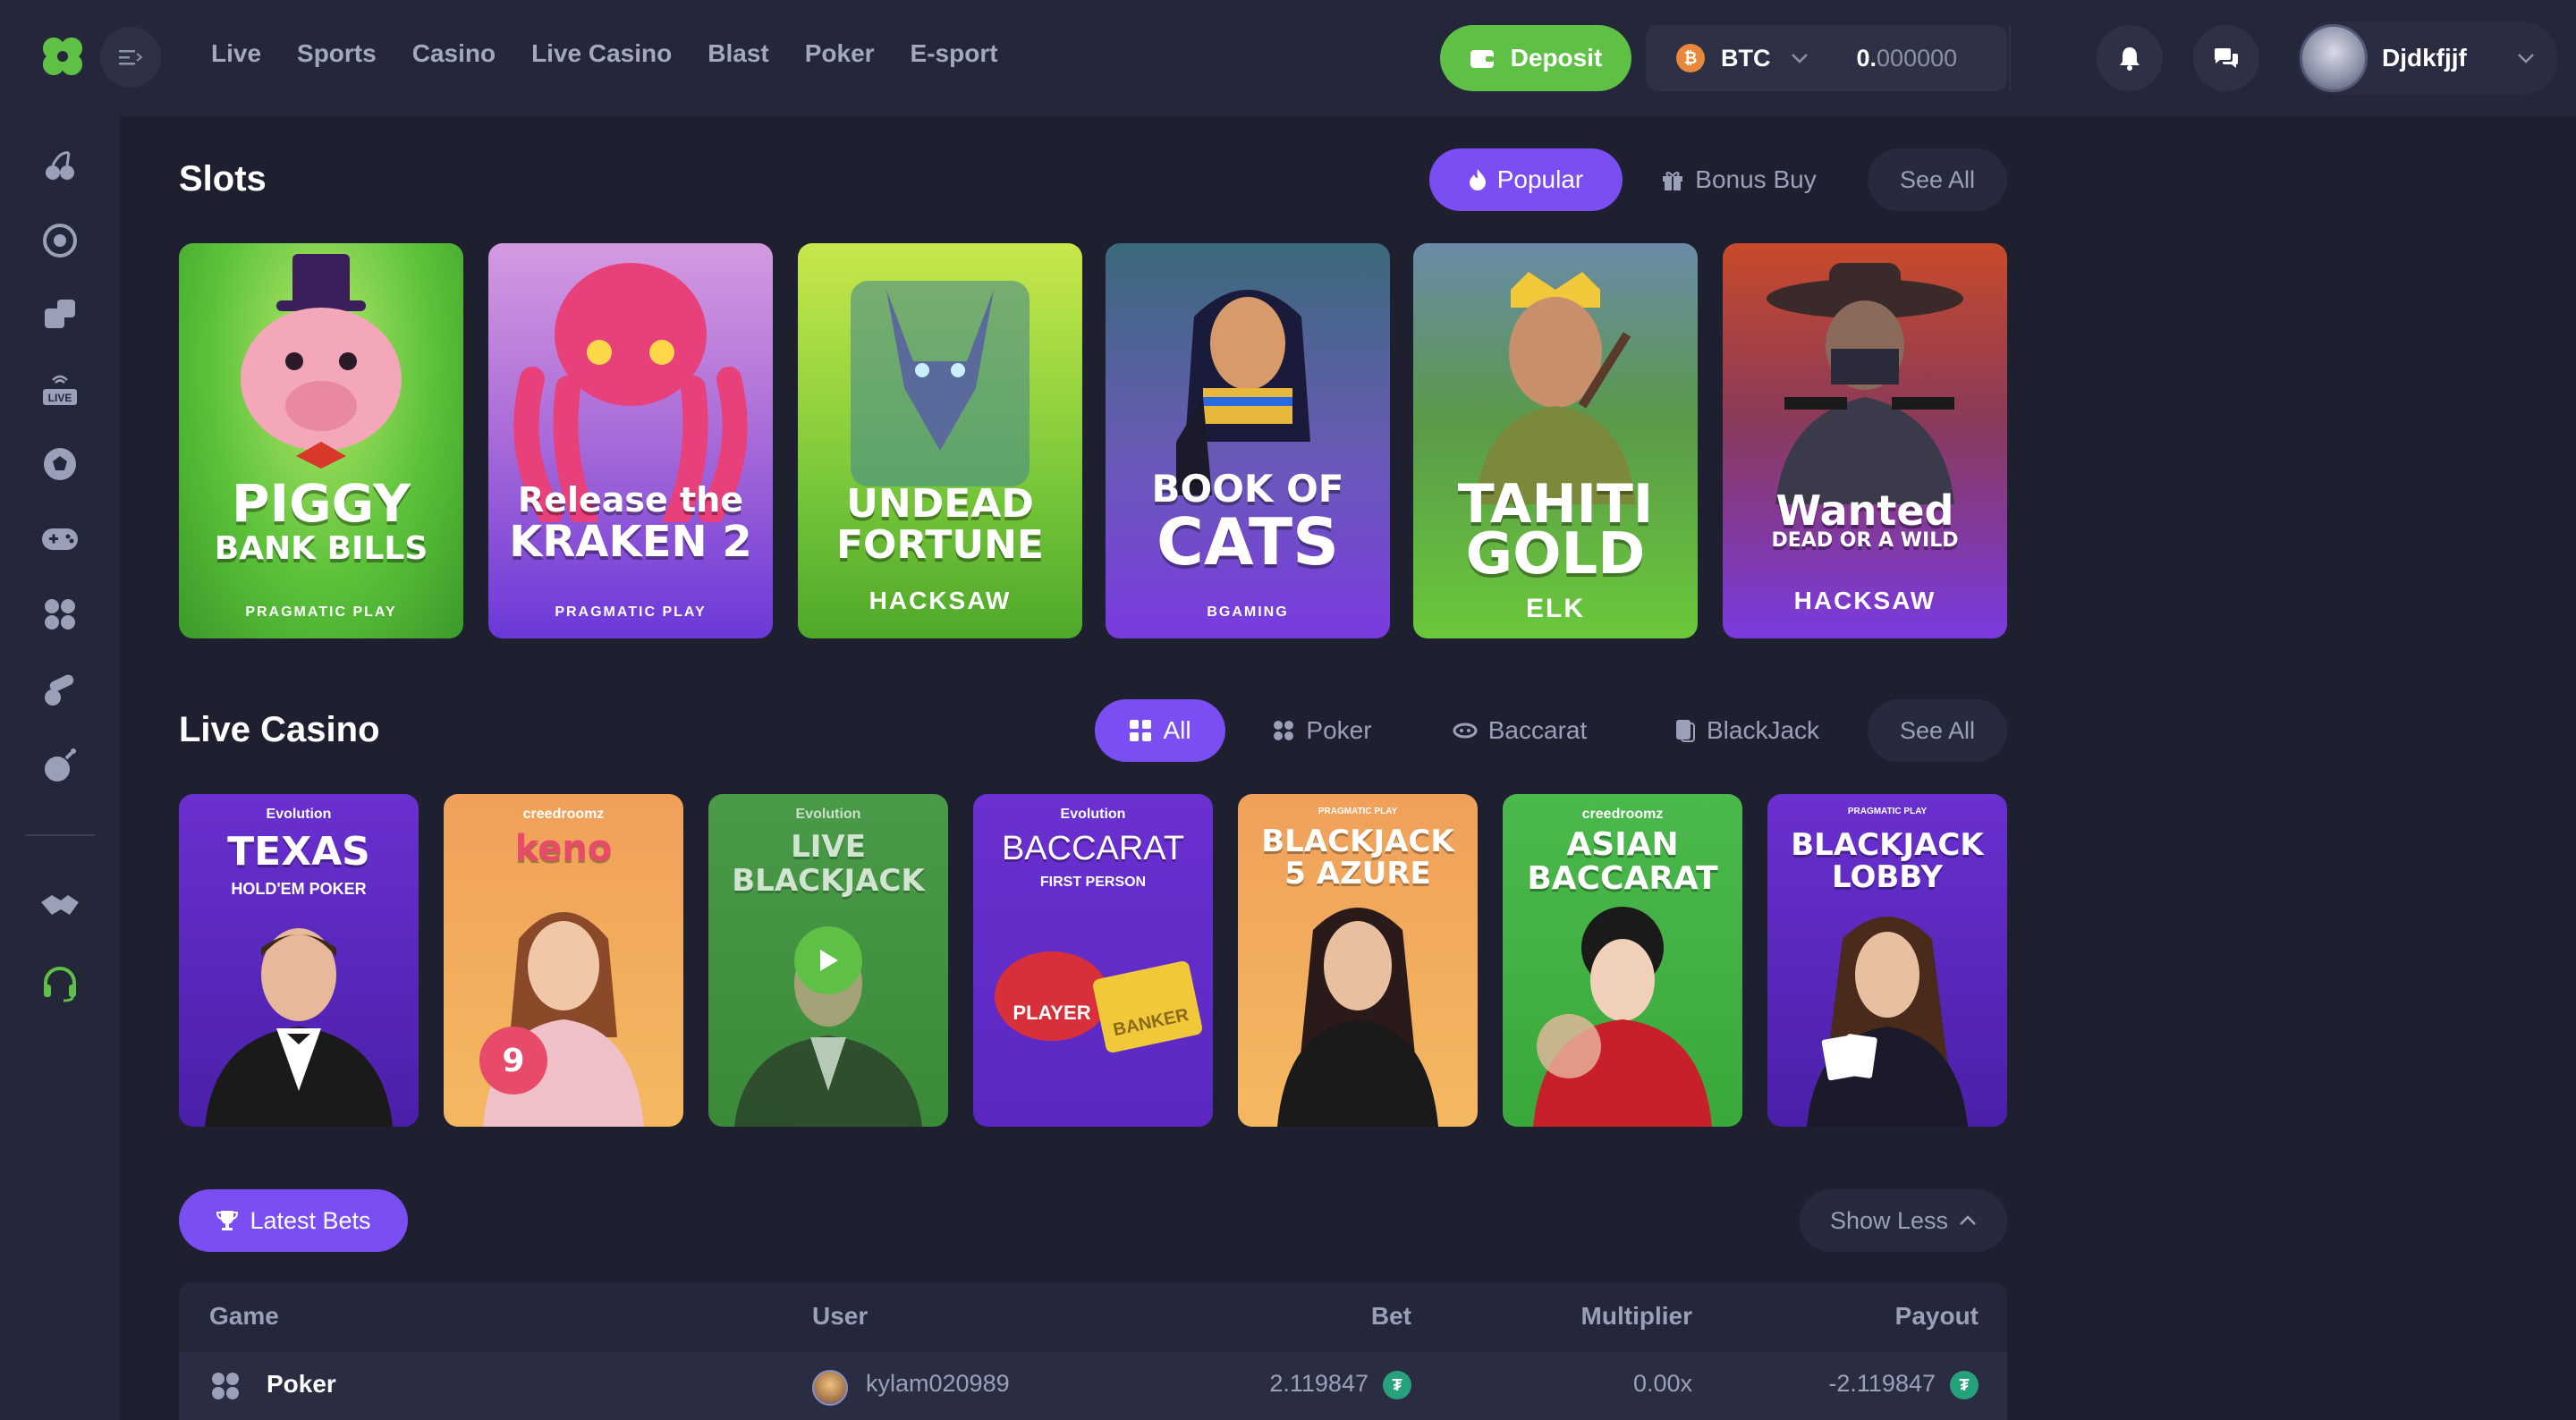  I want to click on poker-suits-icon, so click(225, 1386).